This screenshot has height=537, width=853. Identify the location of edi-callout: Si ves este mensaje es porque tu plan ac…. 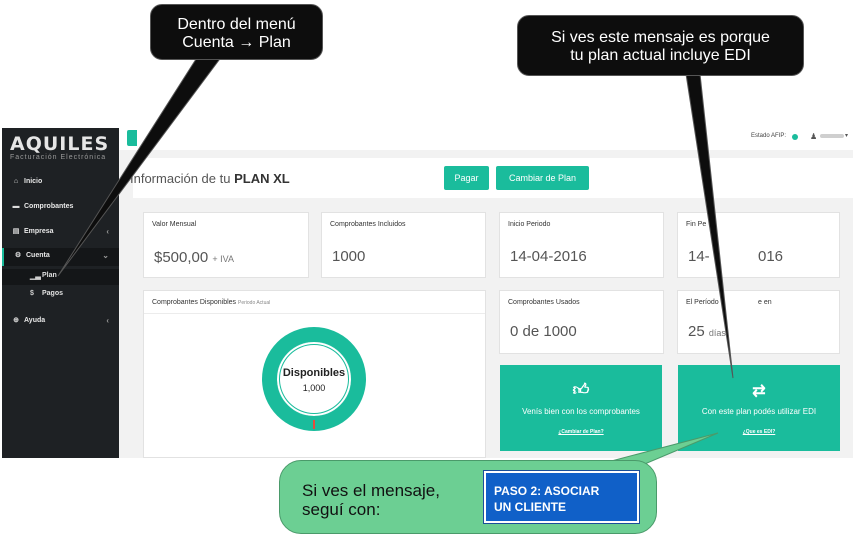
(660, 45).